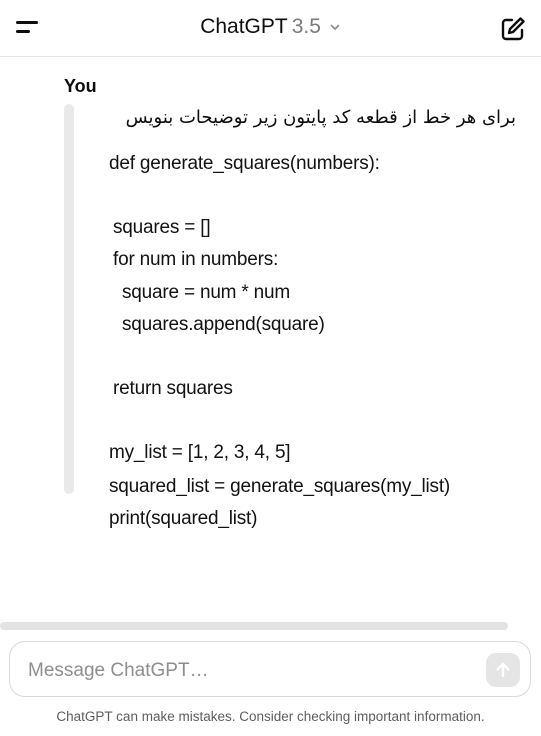 This screenshot has width=541, height=736. I want to click on arrow-up-icon, so click(503, 670).